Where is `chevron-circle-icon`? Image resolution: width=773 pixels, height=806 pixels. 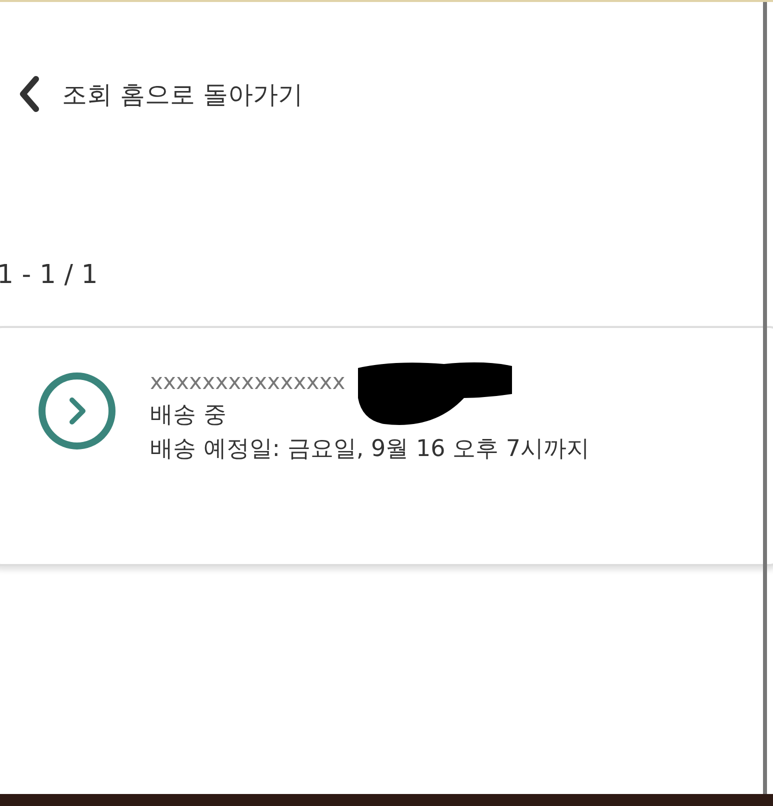 chevron-circle-icon is located at coordinates (77, 411).